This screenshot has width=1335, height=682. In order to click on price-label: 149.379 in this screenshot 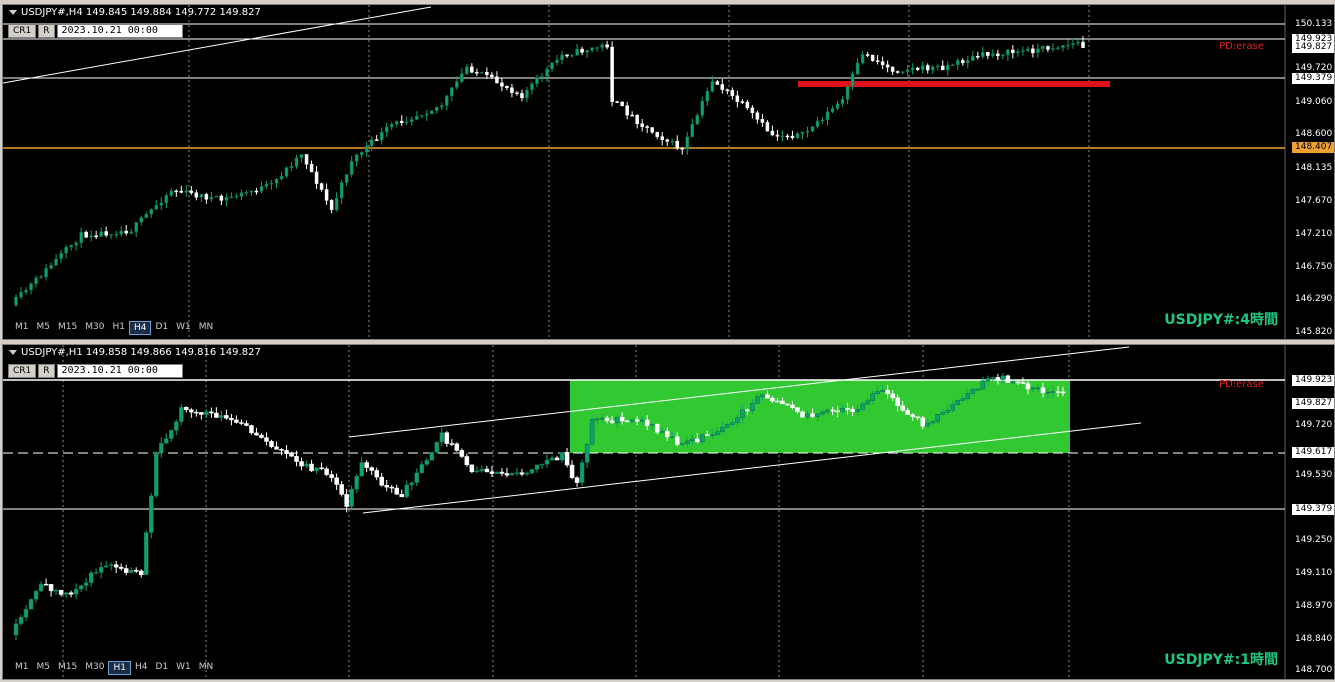, I will do `click(1313, 509)`.